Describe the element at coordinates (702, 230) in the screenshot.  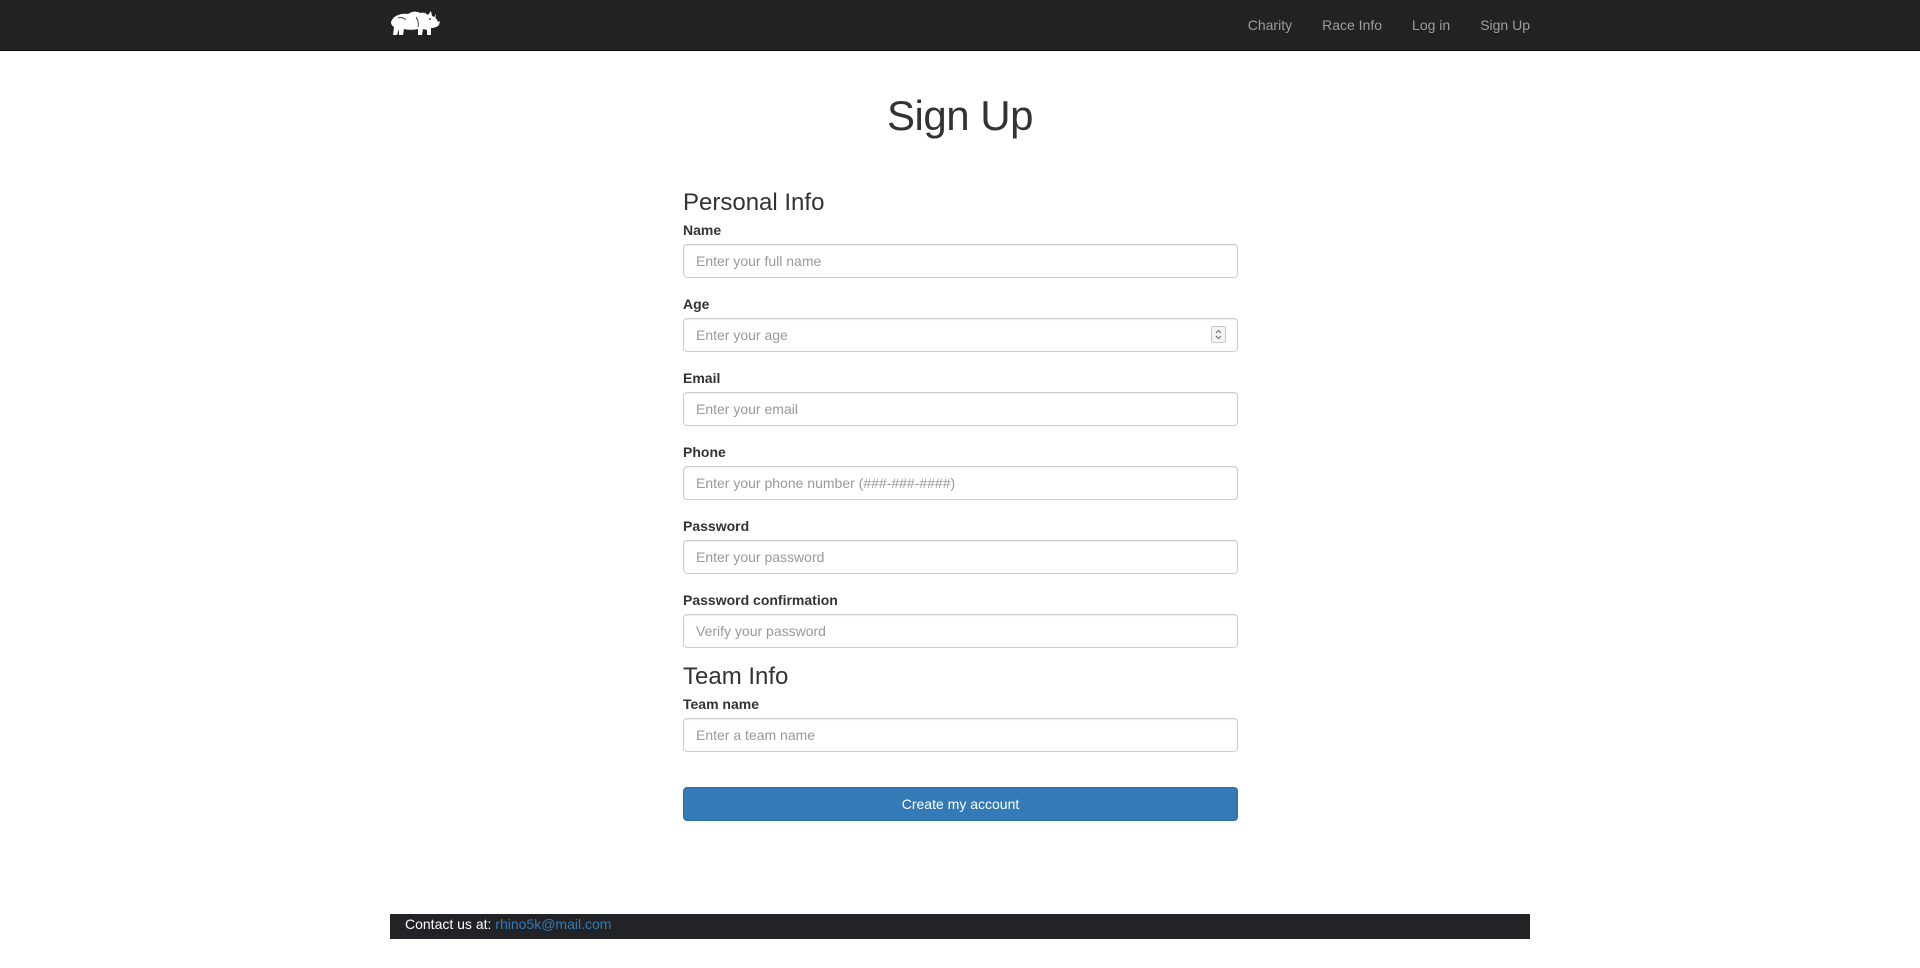
I see `name-label: Name` at that location.